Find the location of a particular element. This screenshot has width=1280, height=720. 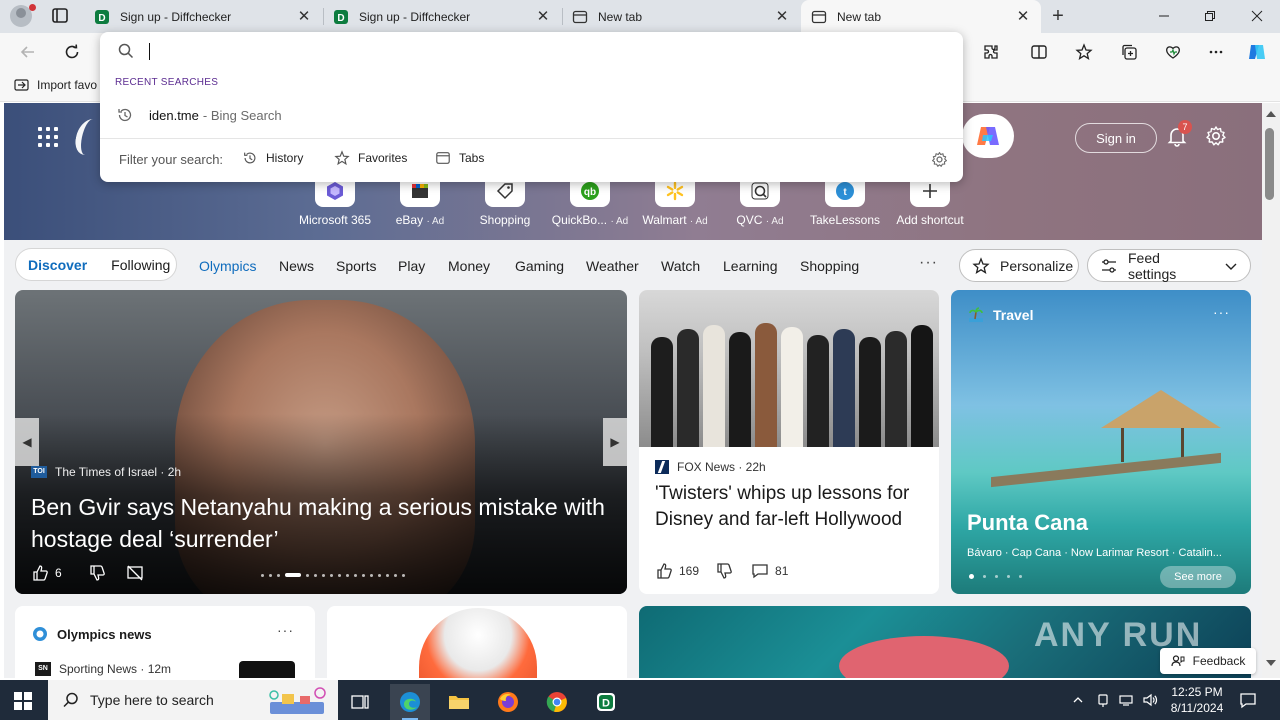

taskbar-clock: 12:25 PM 8/11/2024 is located at coordinates (1197, 700).